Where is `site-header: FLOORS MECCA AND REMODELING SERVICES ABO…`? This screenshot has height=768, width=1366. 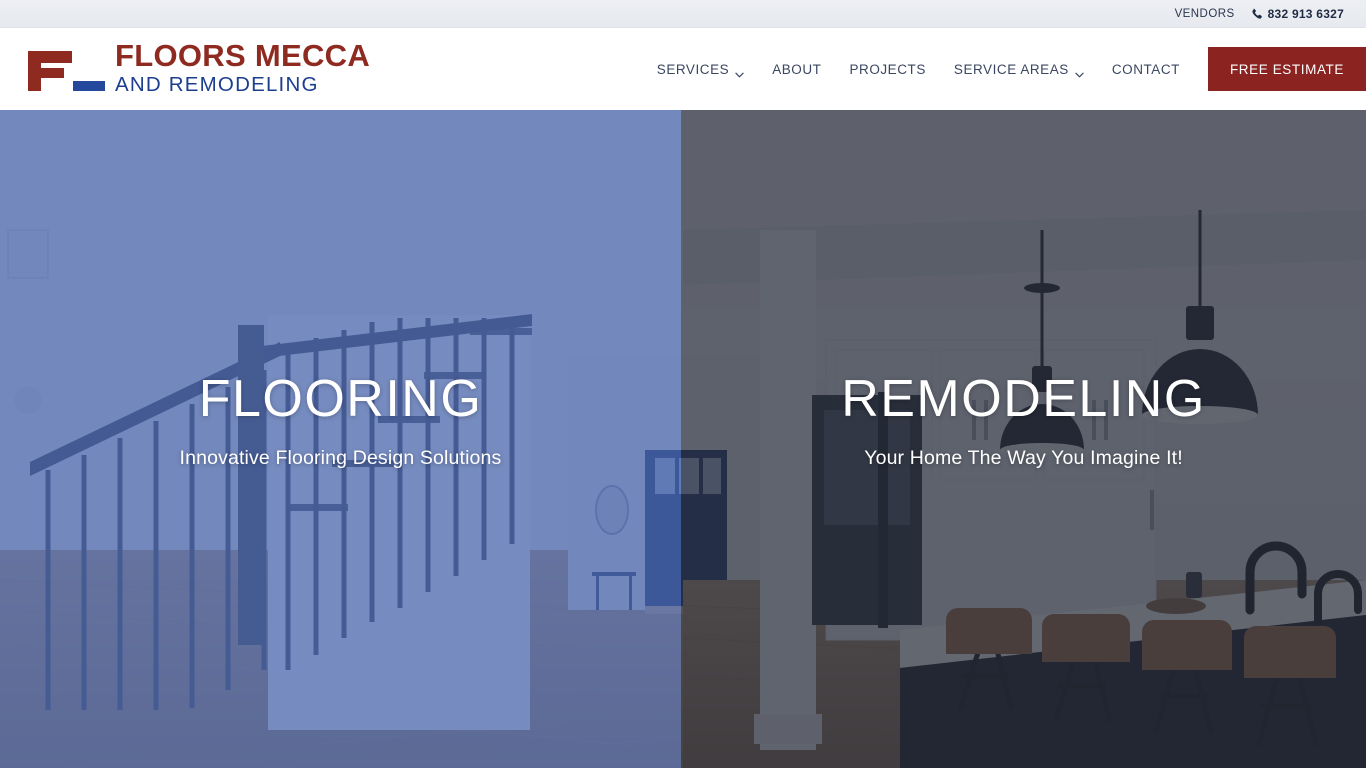 site-header: FLOORS MECCA AND REMODELING SERVICES ABO… is located at coordinates (683, 69).